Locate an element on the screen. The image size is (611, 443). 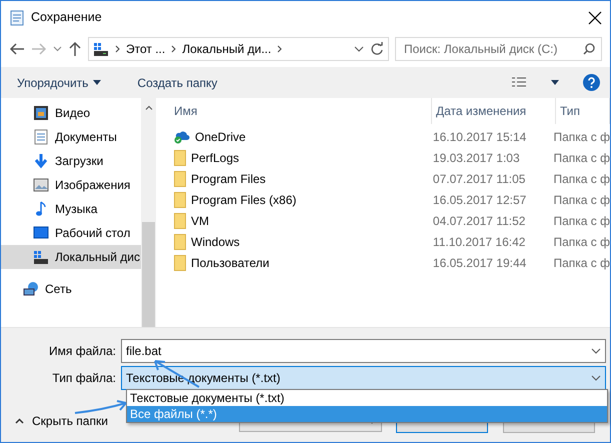
scroll-up-icon is located at coordinates (148, 107).